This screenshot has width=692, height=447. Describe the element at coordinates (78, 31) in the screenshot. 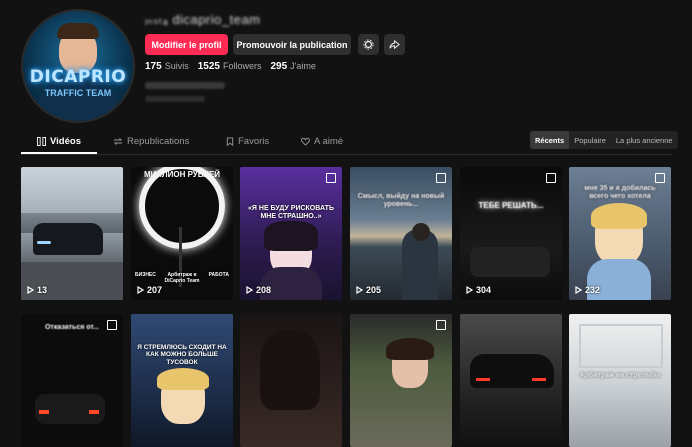

I see `avatar-hair` at that location.